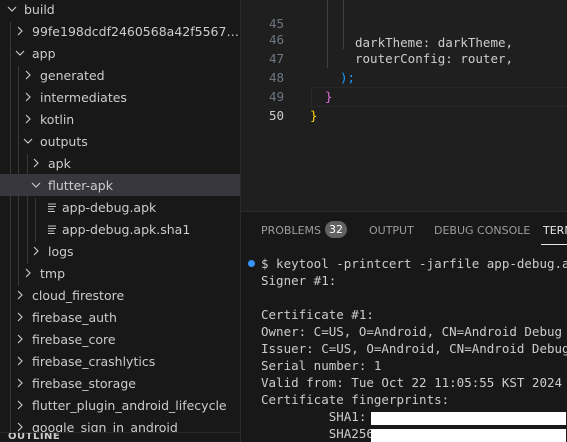 This screenshot has height=442, width=567. I want to click on folder-tree-item: firebase_storage, so click(120, 383).